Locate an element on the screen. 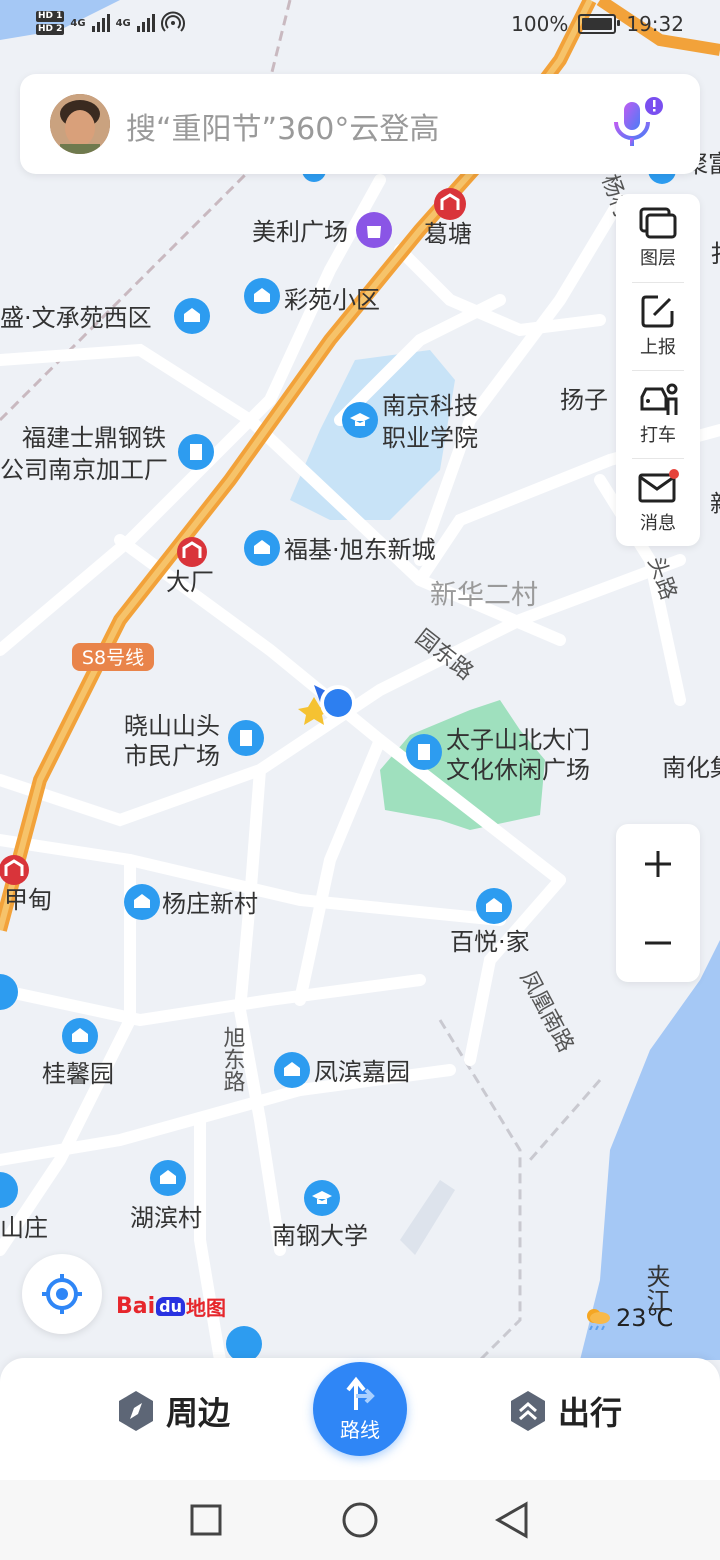  poi-label: 新 is located at coordinates (715, 504).